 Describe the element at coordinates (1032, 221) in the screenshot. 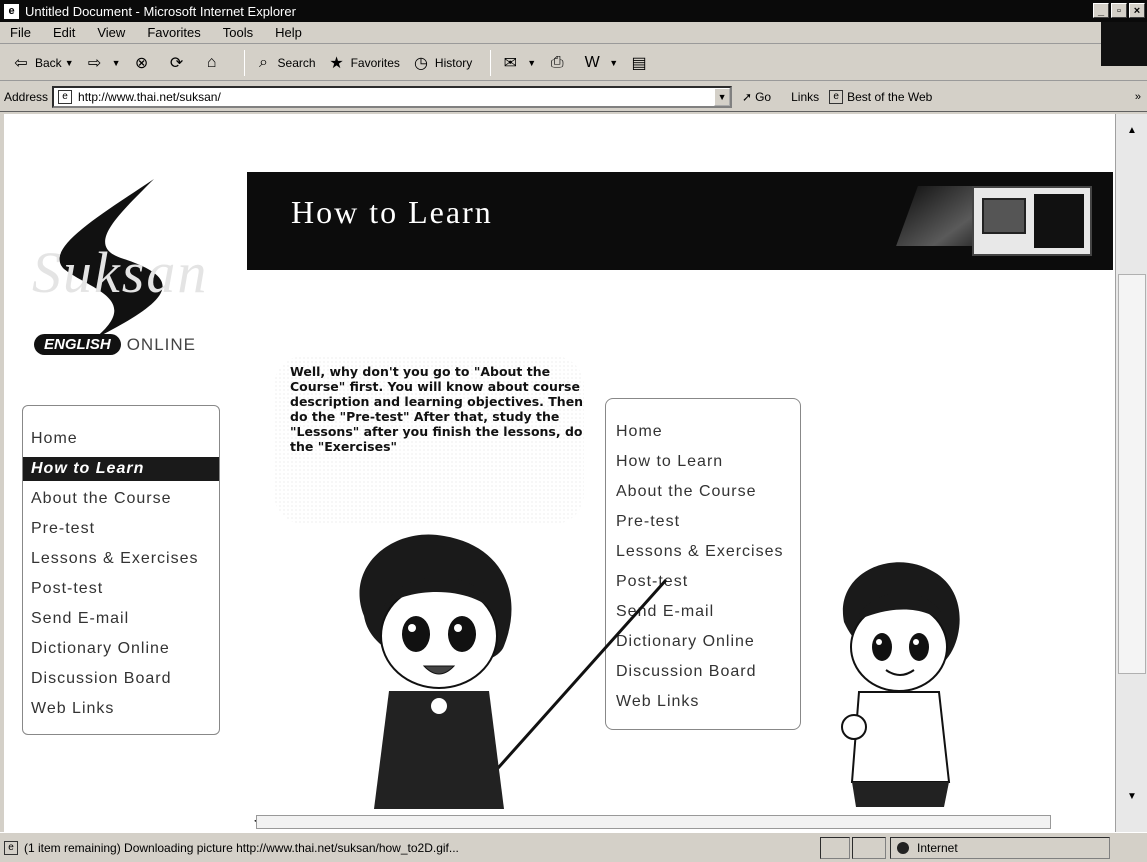

I see `computer-image` at that location.